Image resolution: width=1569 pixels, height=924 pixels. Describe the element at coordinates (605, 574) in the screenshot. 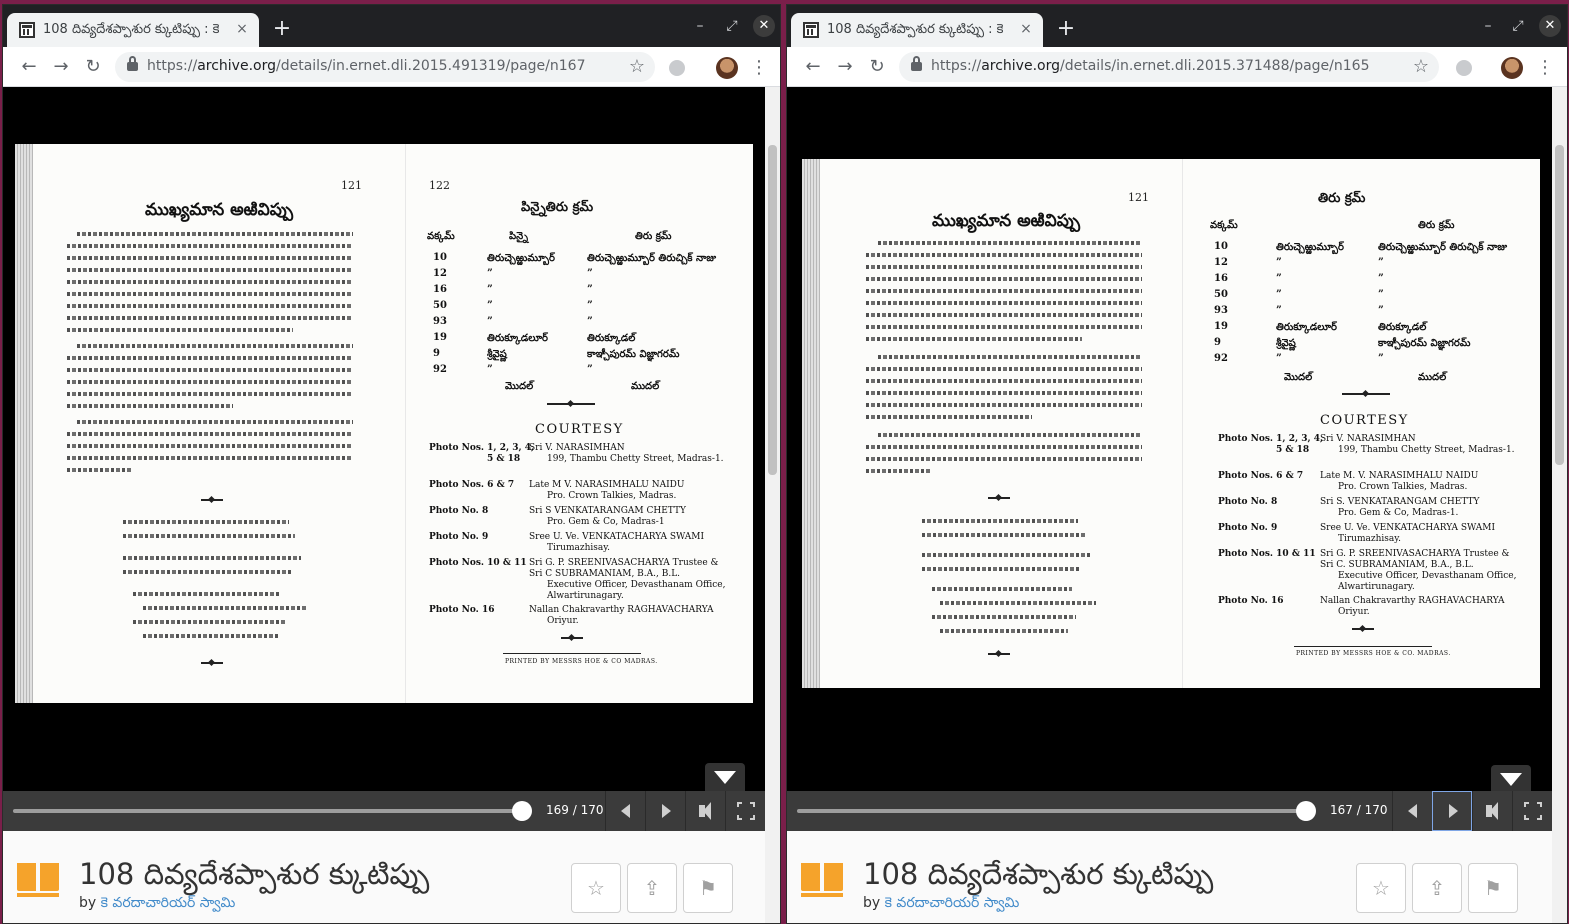

I see `credit-line: Sri C SUBRAMANIAM, B.A., B.L.` at that location.